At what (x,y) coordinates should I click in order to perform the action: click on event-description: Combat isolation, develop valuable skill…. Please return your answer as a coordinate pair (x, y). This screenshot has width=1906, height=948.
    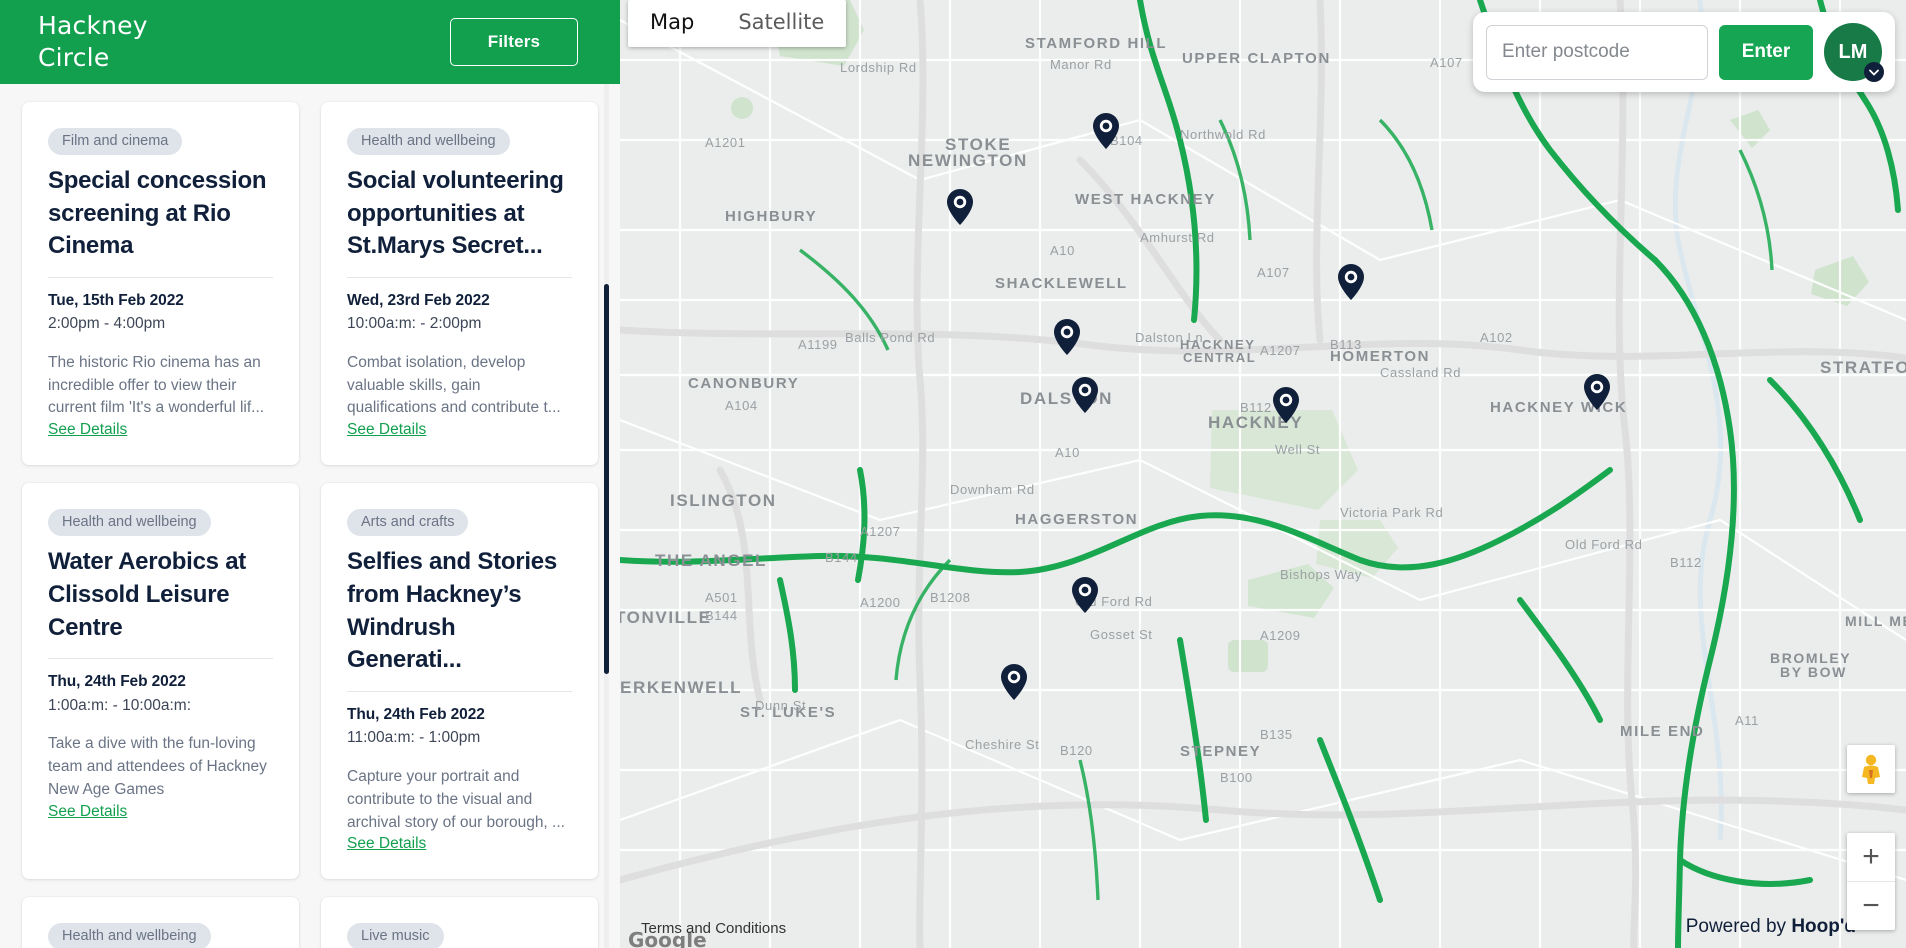
    Looking at the image, I should click on (454, 385).